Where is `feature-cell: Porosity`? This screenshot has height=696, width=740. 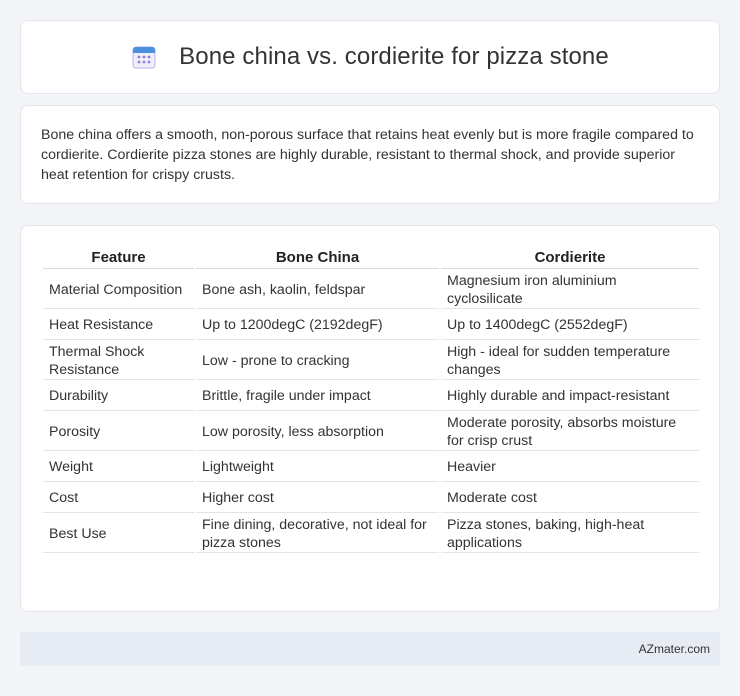 feature-cell: Porosity is located at coordinates (118, 432).